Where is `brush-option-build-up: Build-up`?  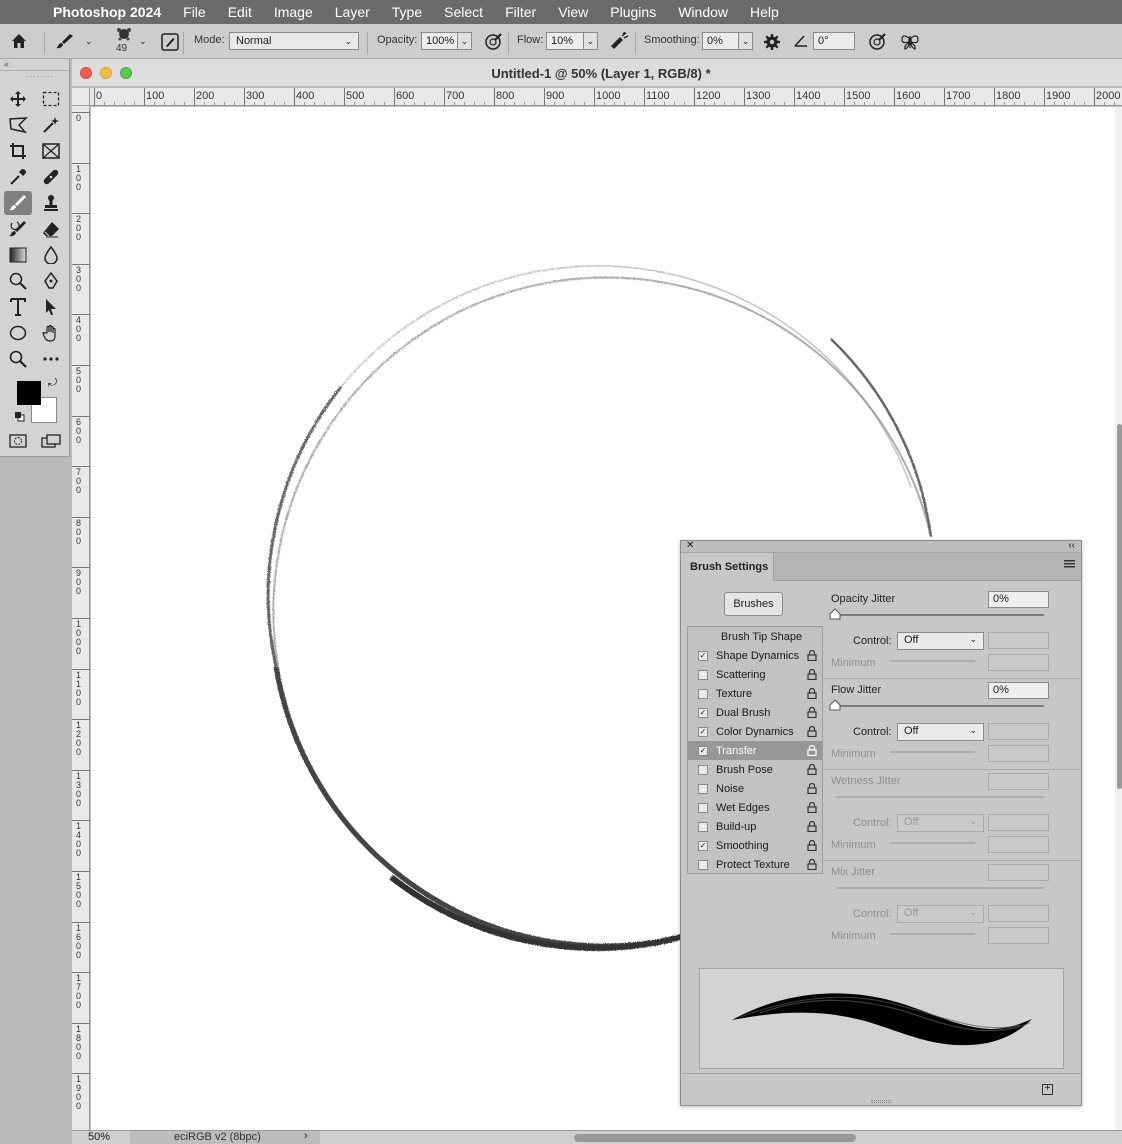 brush-option-build-up: Build-up is located at coordinates (755, 826).